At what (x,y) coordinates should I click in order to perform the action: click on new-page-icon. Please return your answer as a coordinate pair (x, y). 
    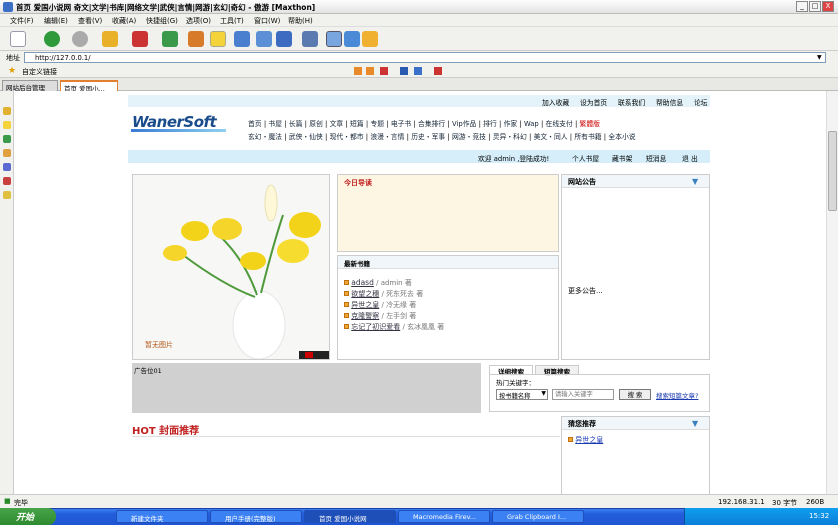
    Looking at the image, I should click on (18, 39).